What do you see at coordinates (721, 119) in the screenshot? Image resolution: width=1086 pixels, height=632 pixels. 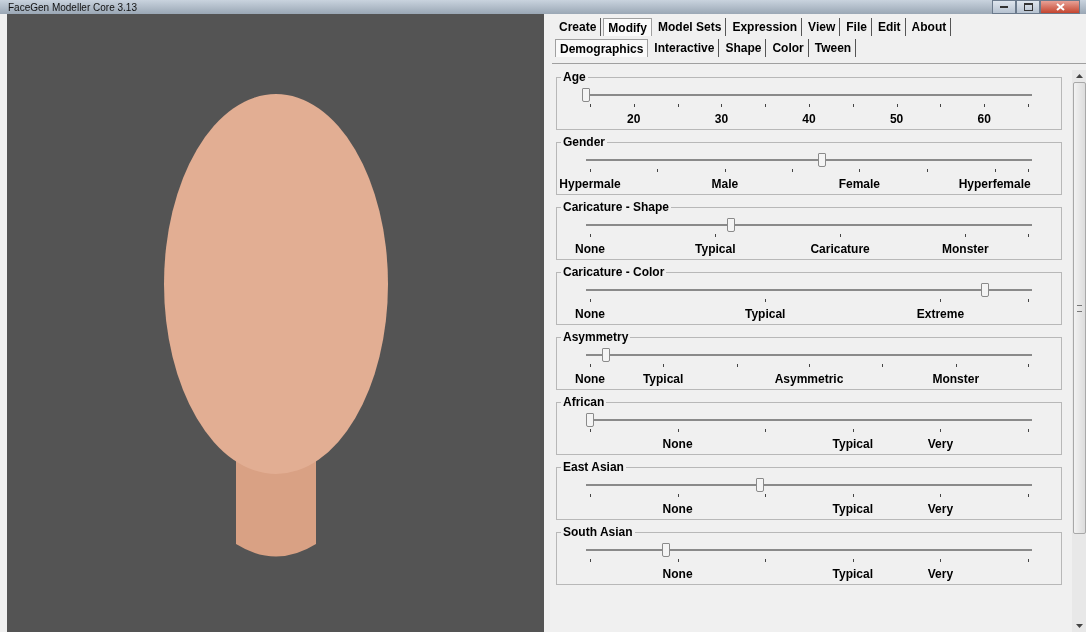 I see `scale-label: 30` at bounding box center [721, 119].